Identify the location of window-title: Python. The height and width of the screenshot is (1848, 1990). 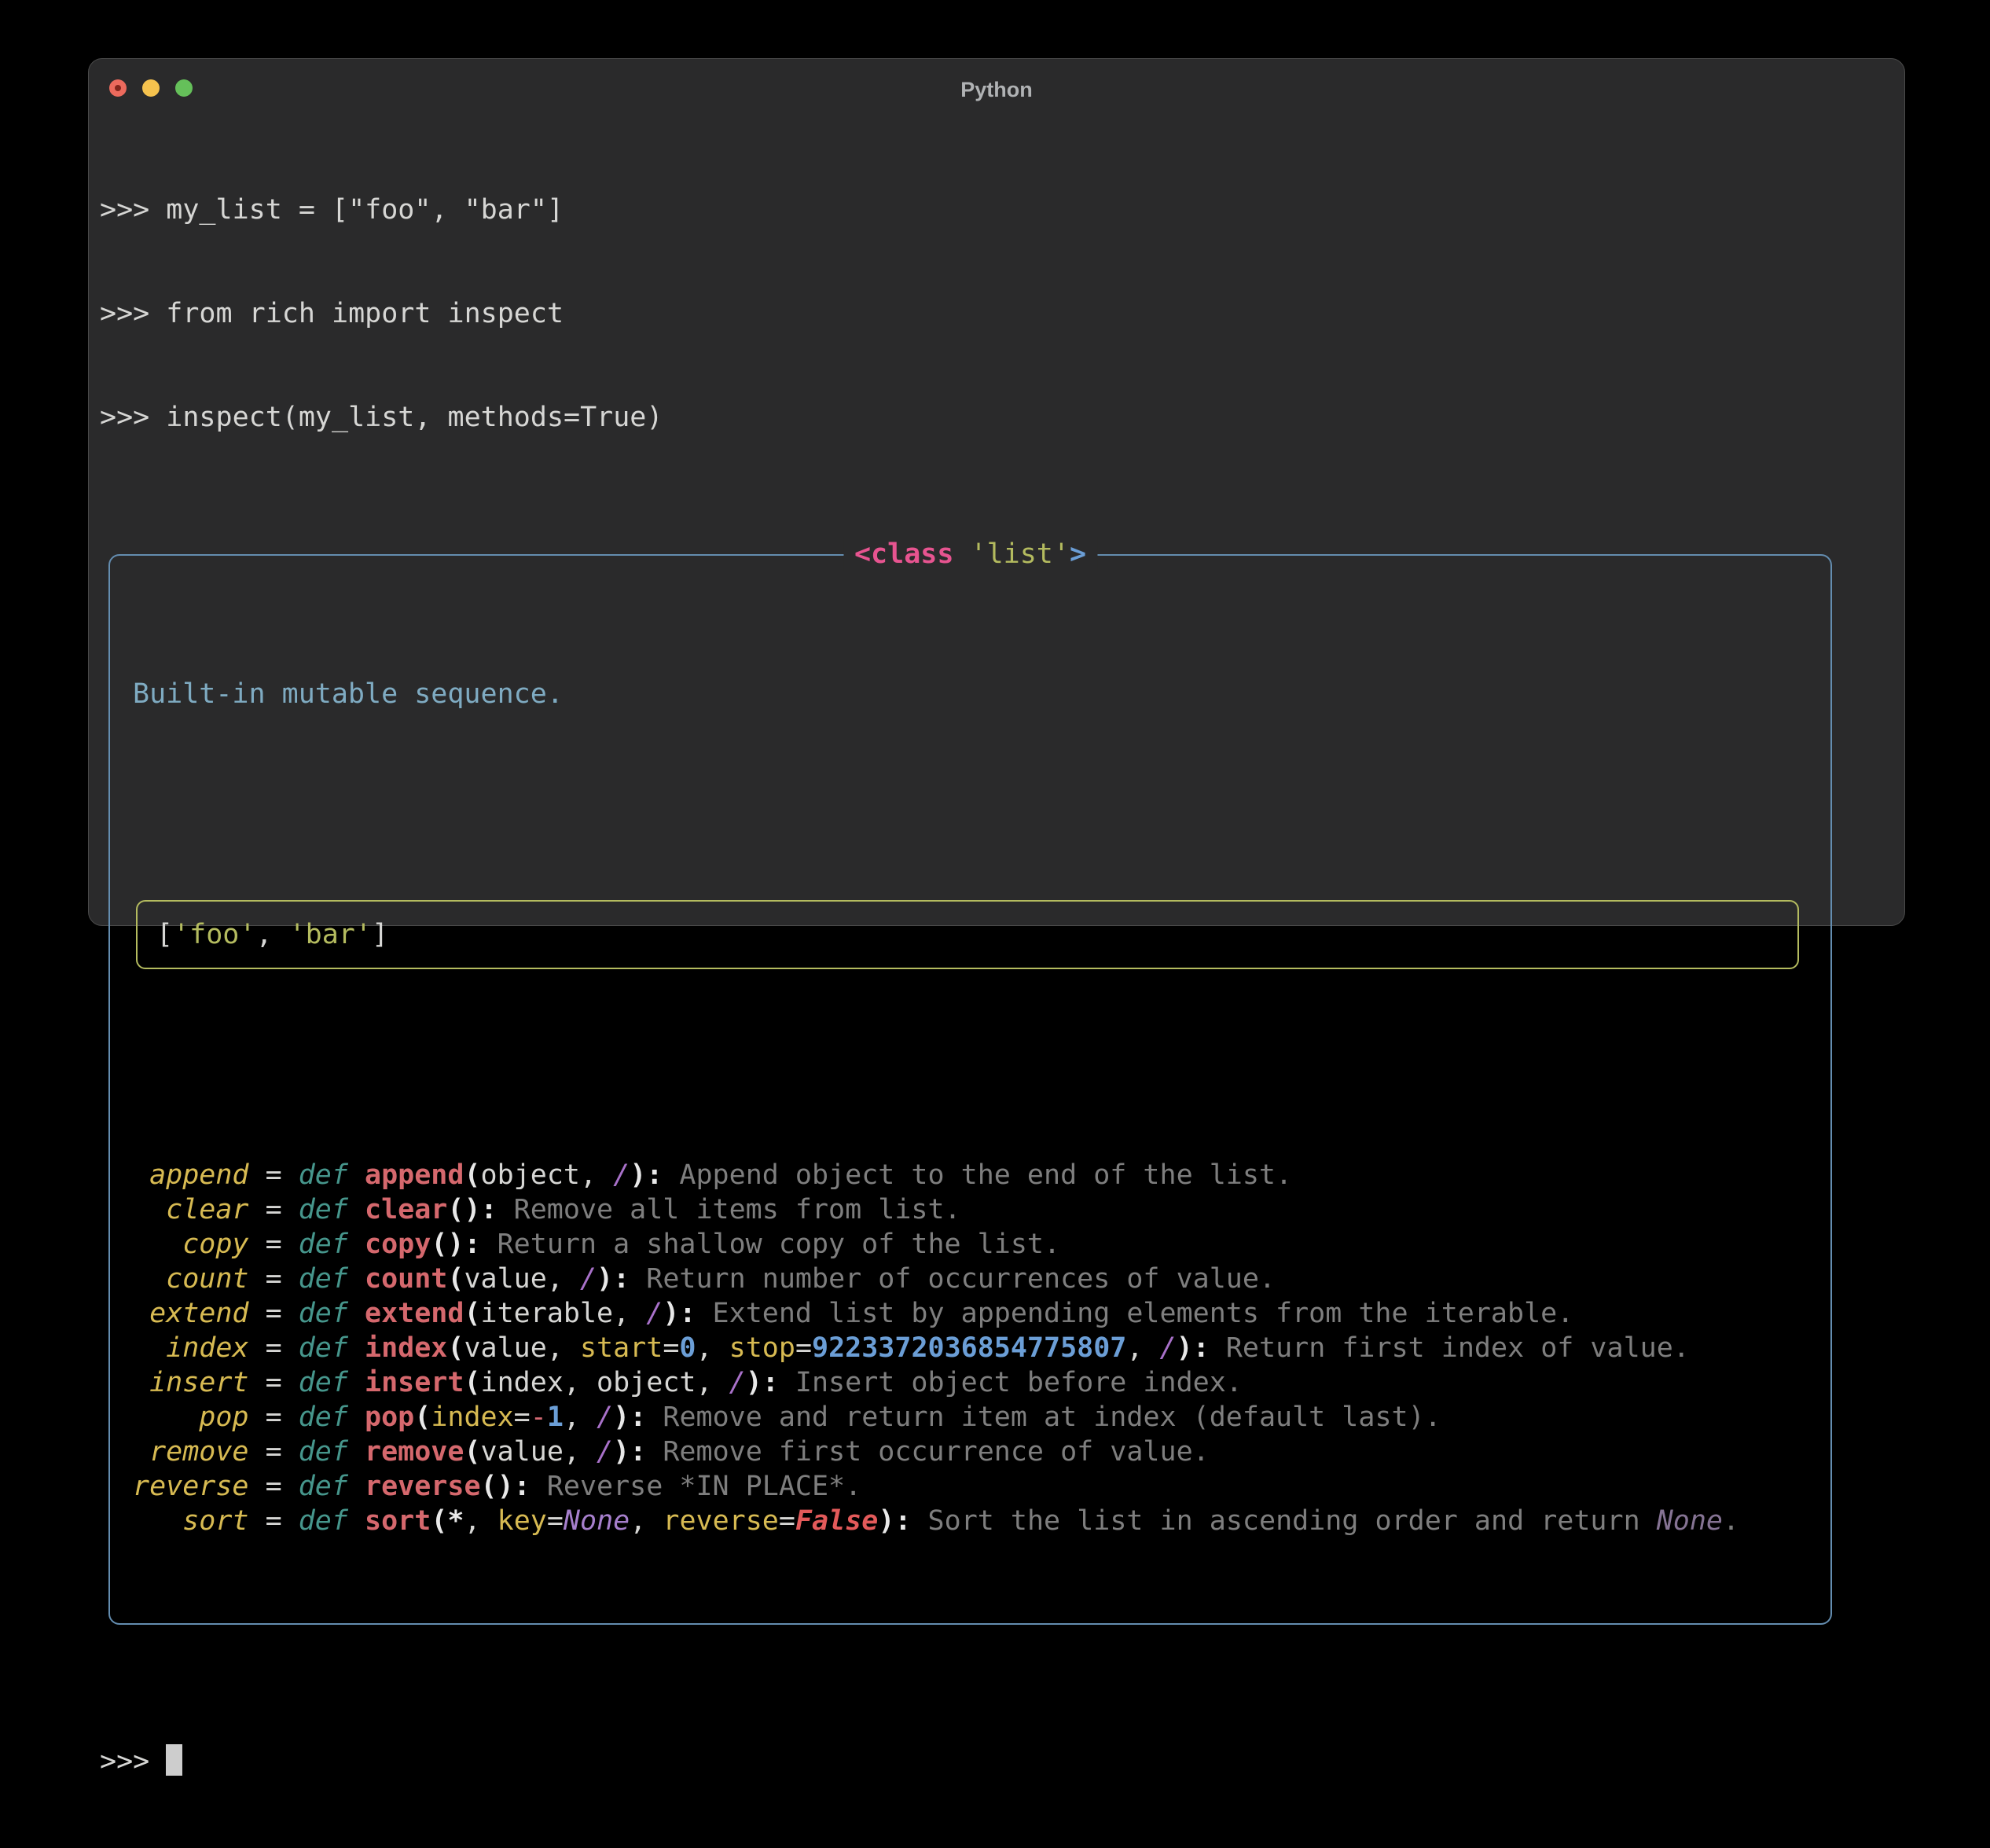
(996, 89).